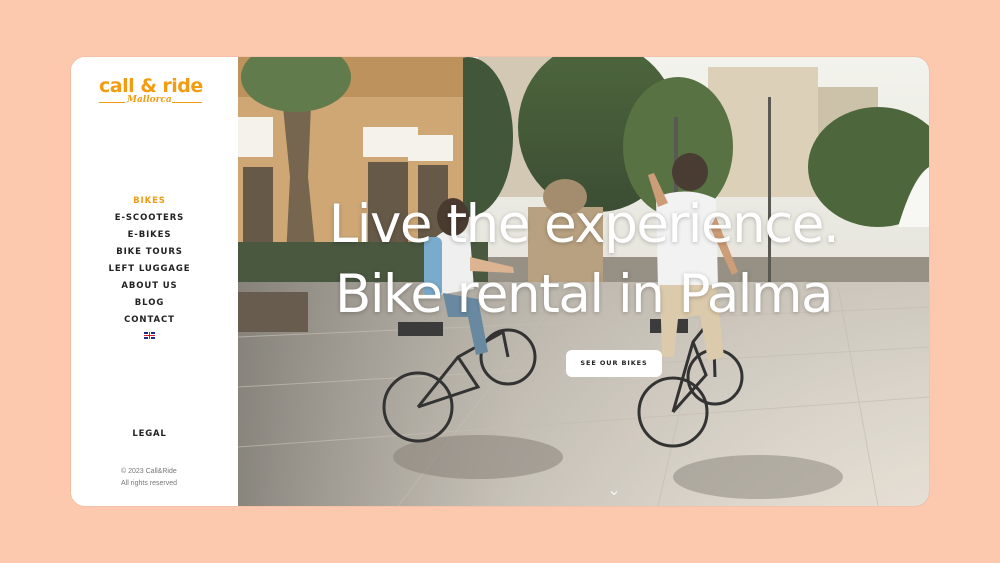  Describe the element at coordinates (584, 224) in the screenshot. I see `hero-headline-line-1: Live the experience.` at that location.